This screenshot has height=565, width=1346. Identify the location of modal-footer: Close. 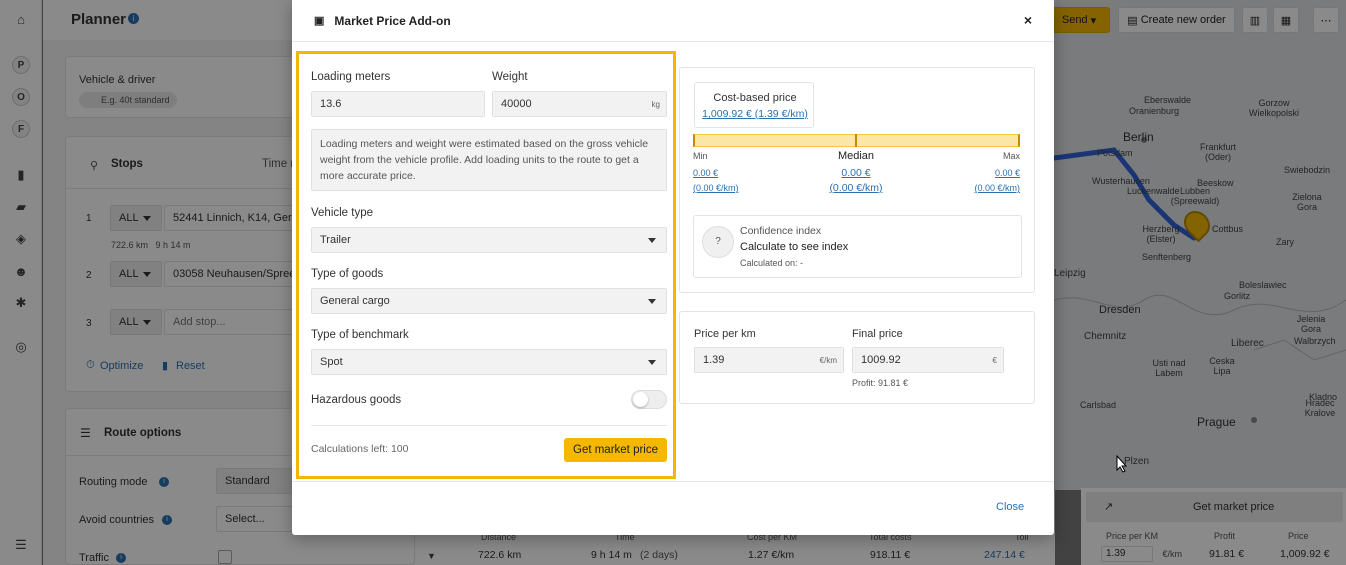
(673, 508).